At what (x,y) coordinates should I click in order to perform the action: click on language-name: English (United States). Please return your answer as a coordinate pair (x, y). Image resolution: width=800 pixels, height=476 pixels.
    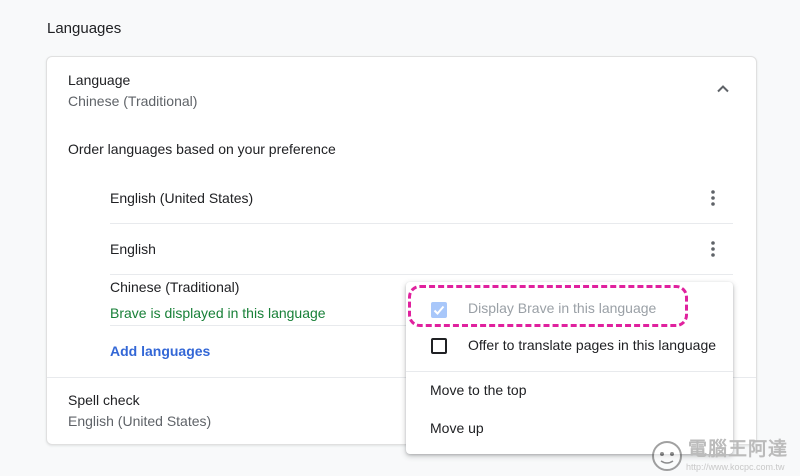
    Looking at the image, I should click on (182, 198).